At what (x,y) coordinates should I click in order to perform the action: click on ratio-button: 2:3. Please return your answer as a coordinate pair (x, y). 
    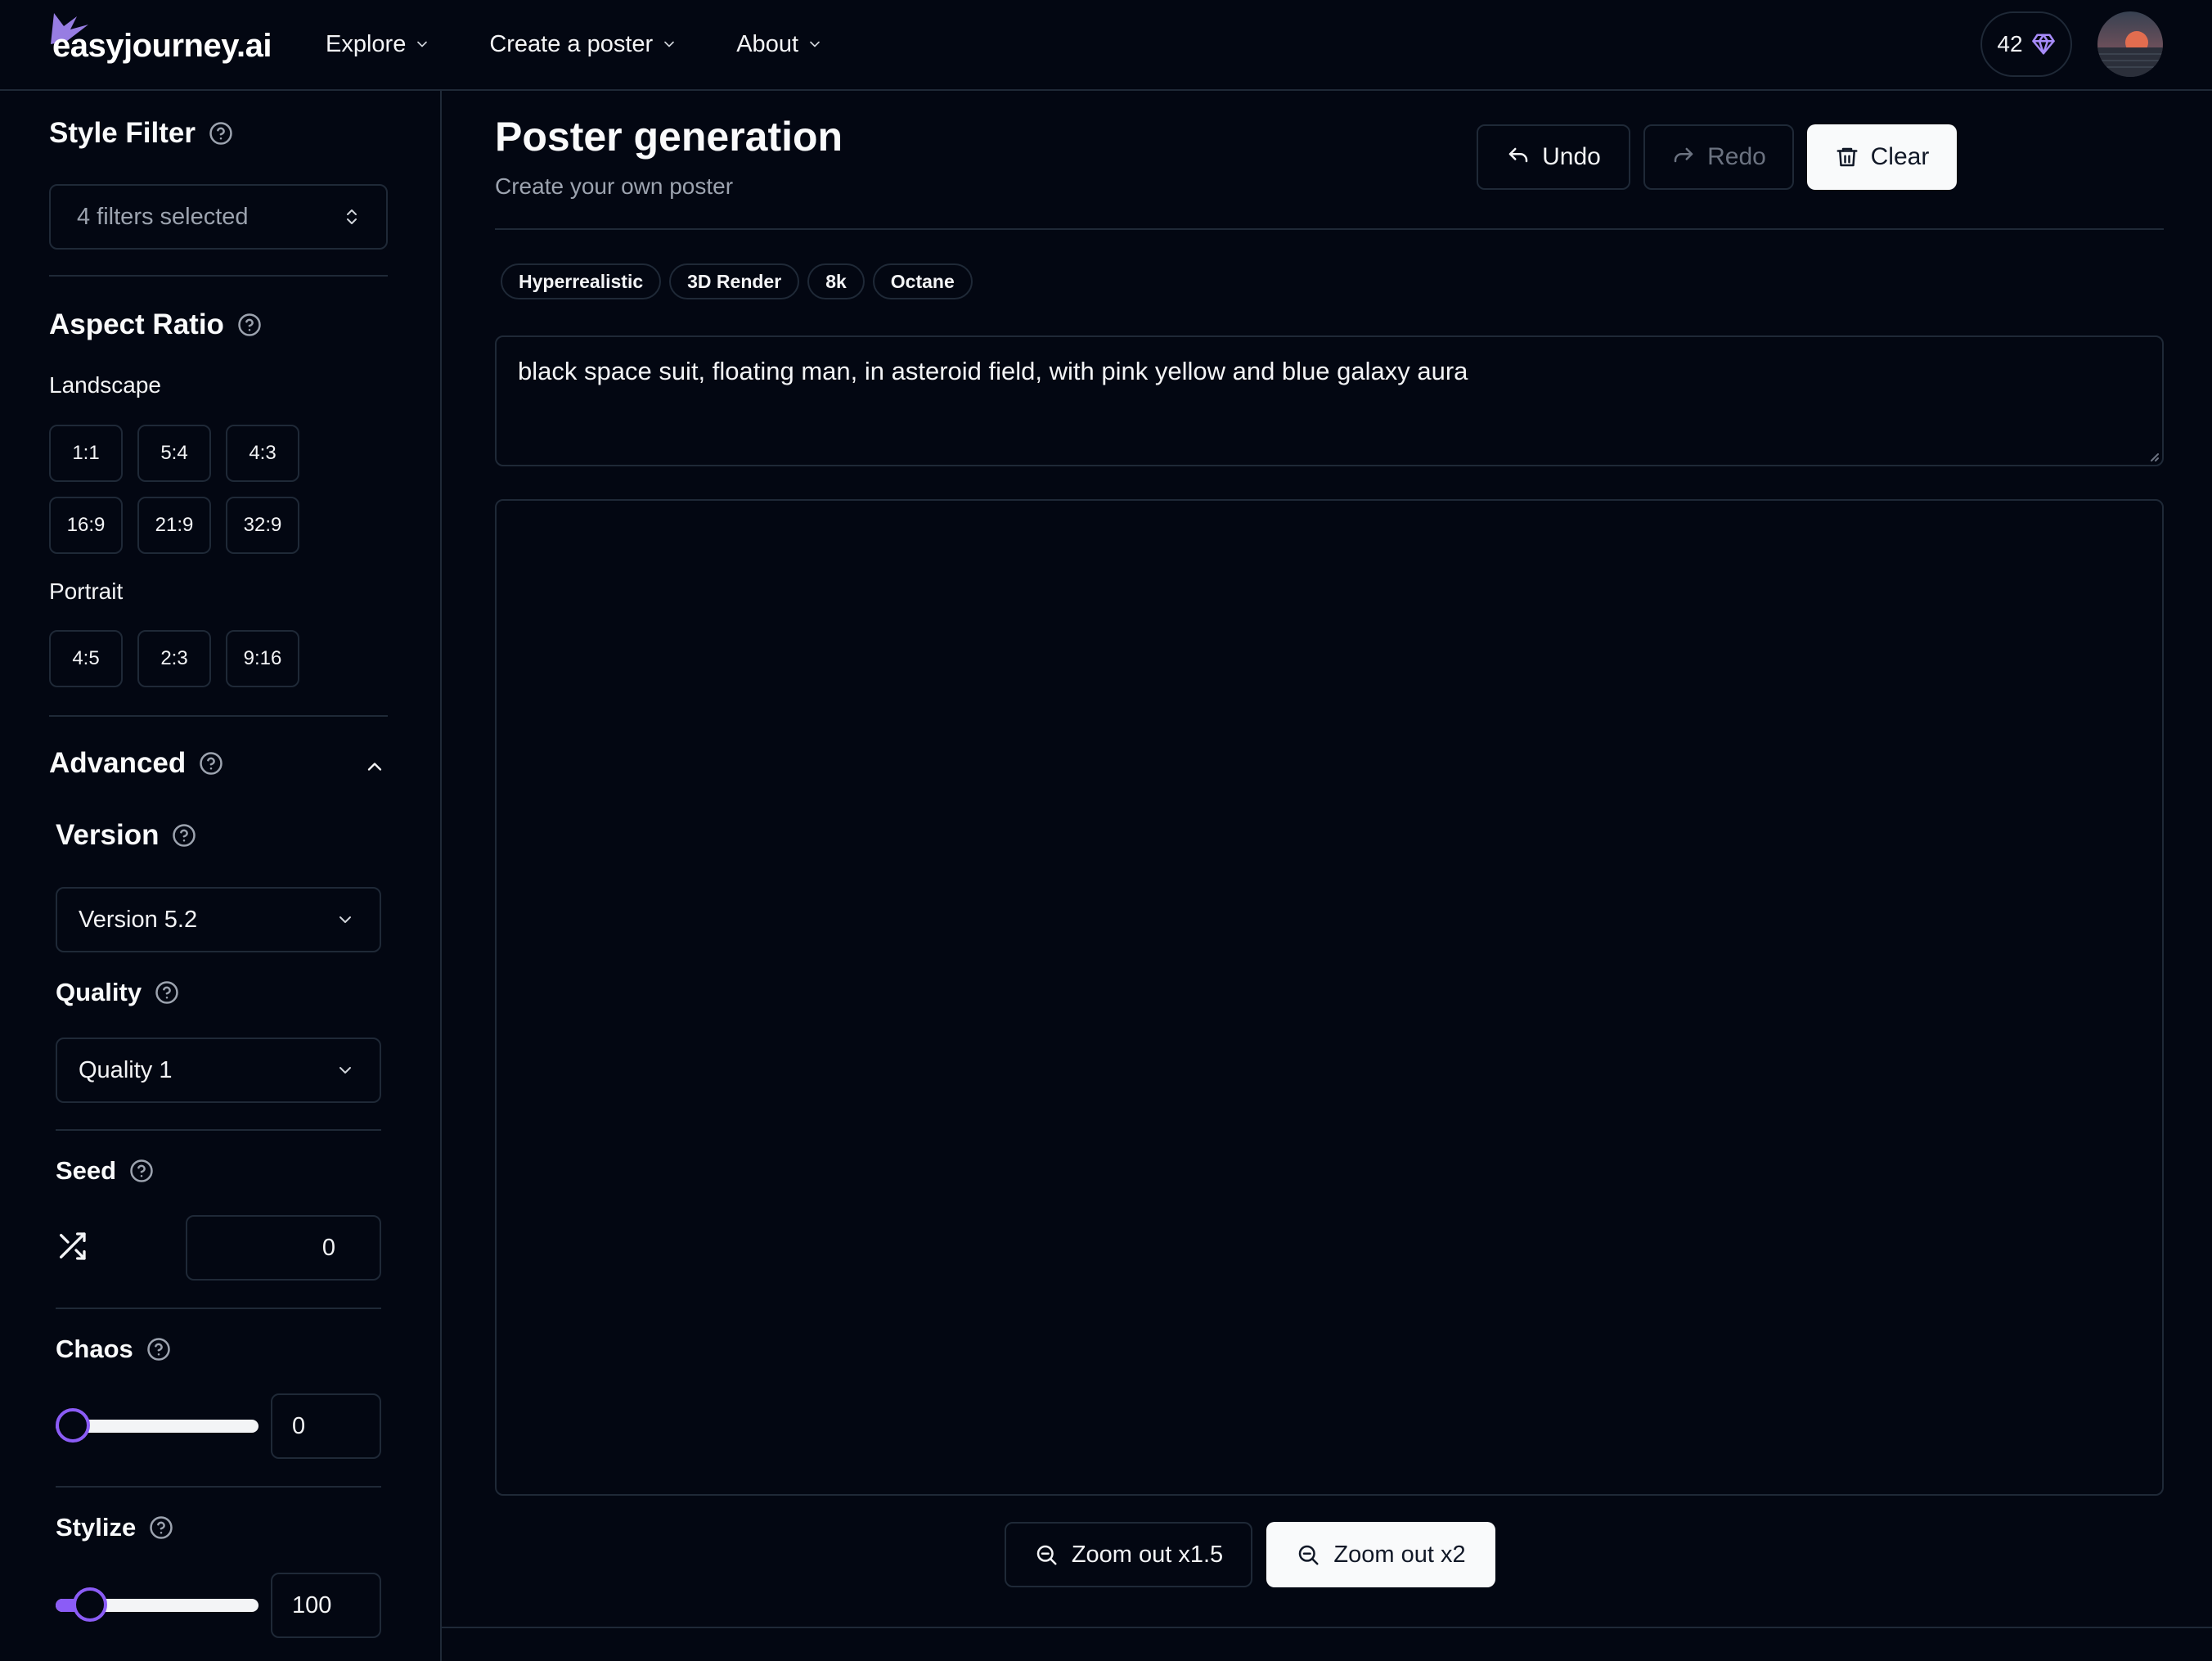
    Looking at the image, I should click on (174, 658).